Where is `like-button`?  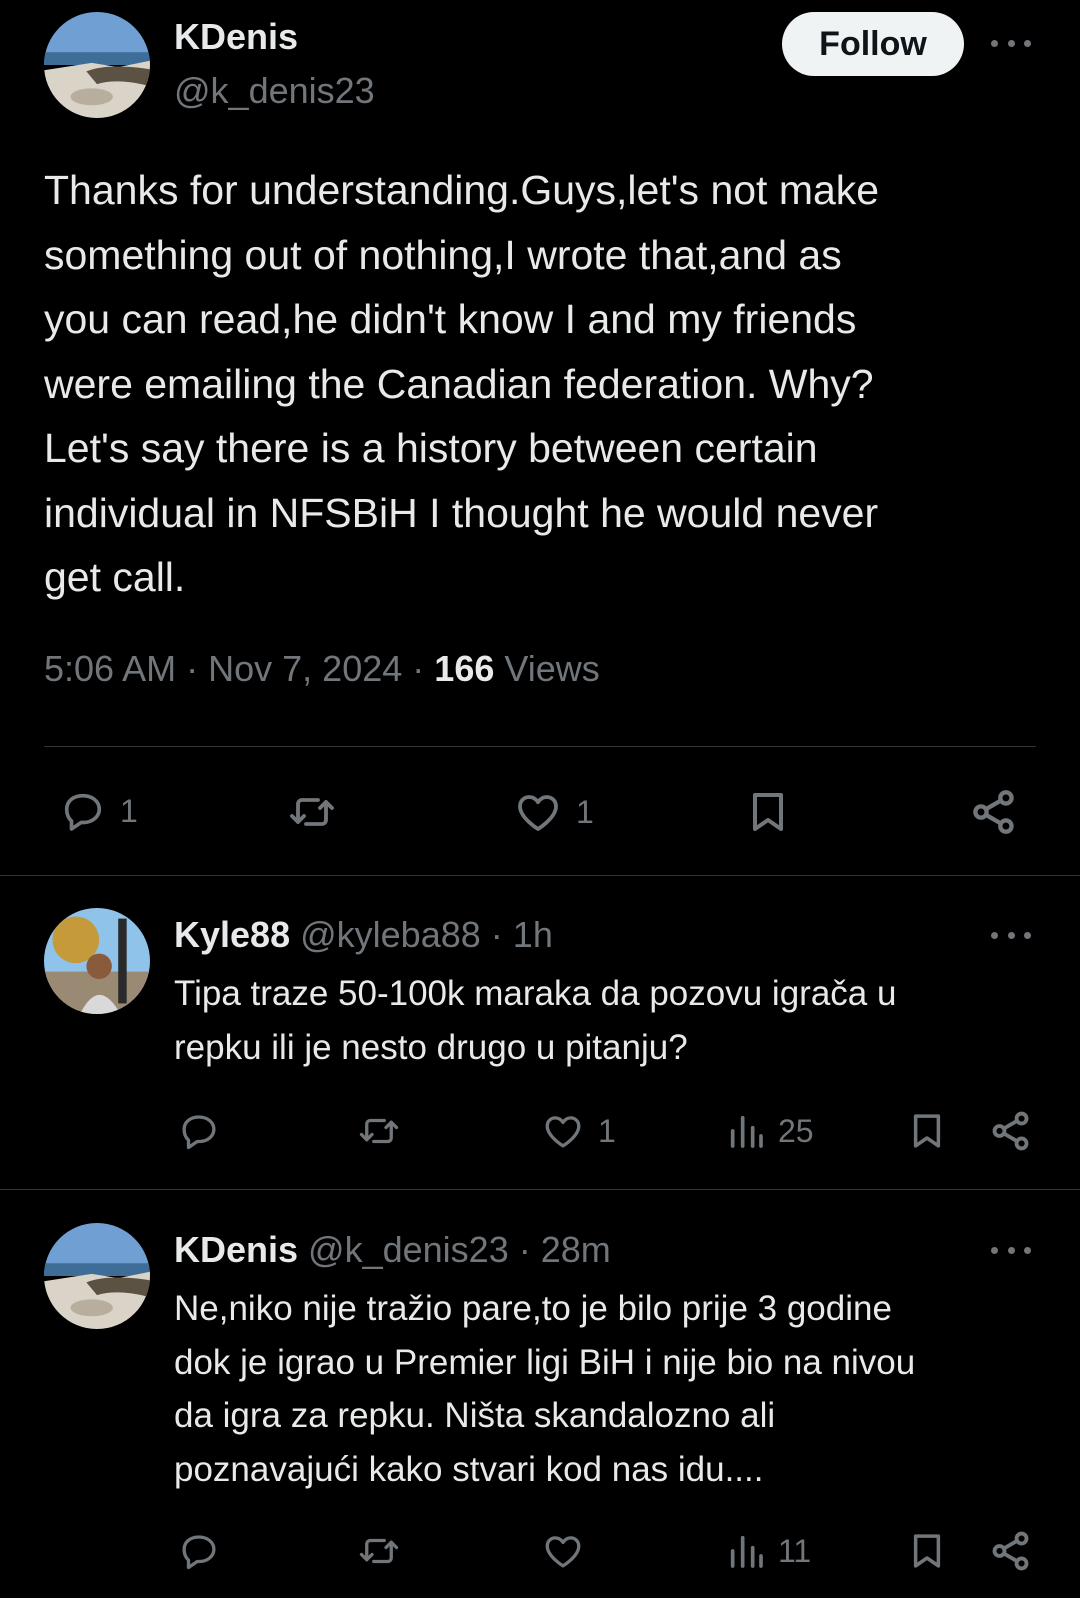
like-button is located at coordinates (569, 1551).